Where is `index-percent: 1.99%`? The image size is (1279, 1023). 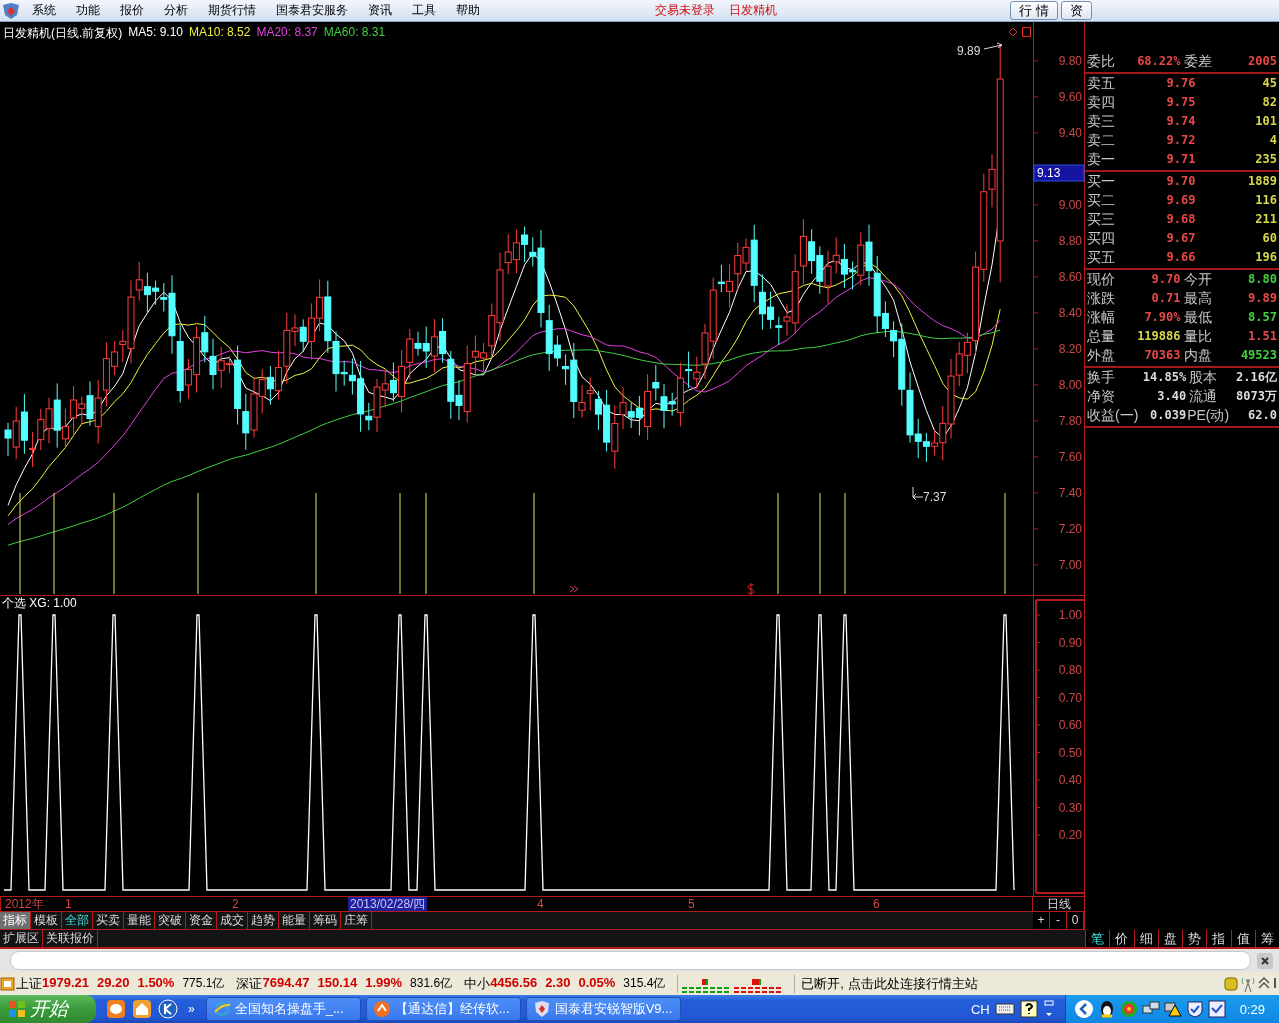
index-percent: 1.99% is located at coordinates (384, 983).